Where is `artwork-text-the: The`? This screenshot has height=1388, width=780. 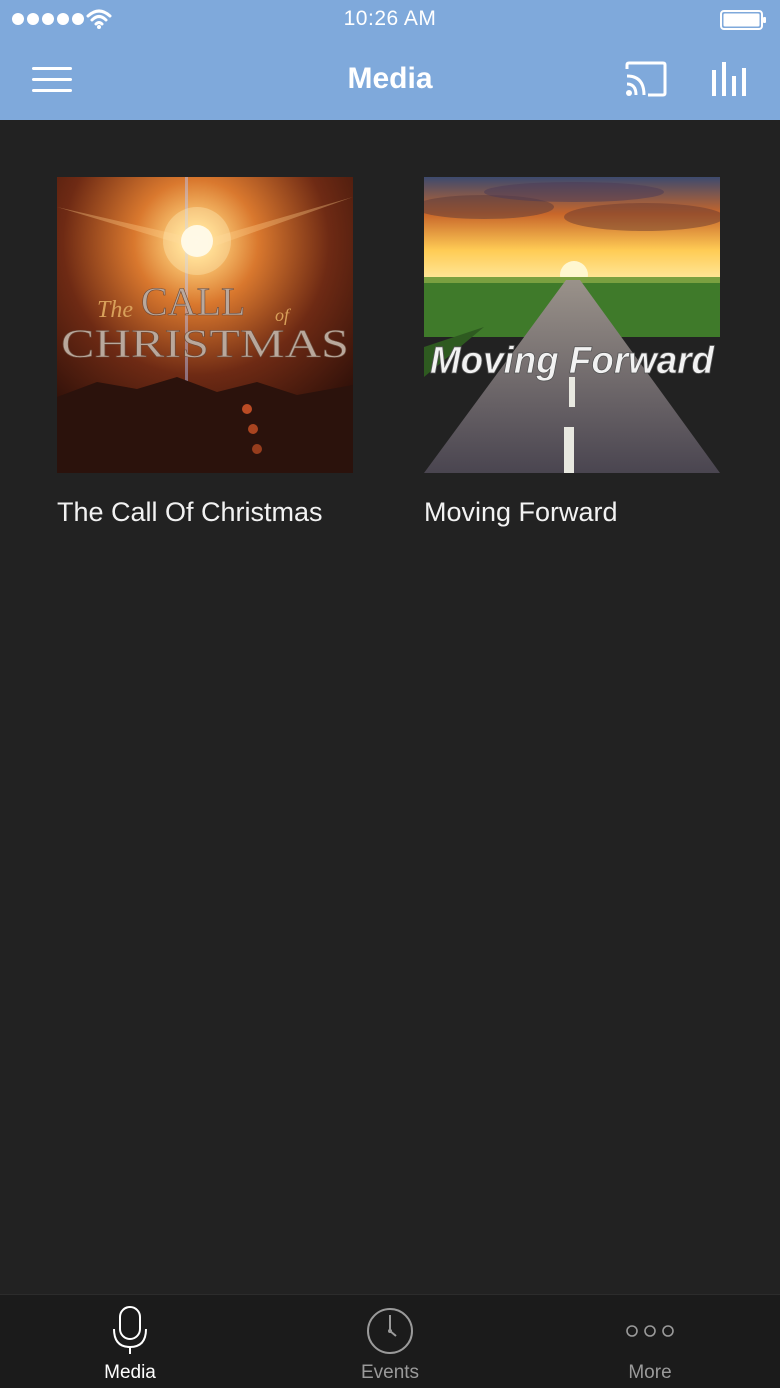
artwork-text-the: The is located at coordinates (115, 310).